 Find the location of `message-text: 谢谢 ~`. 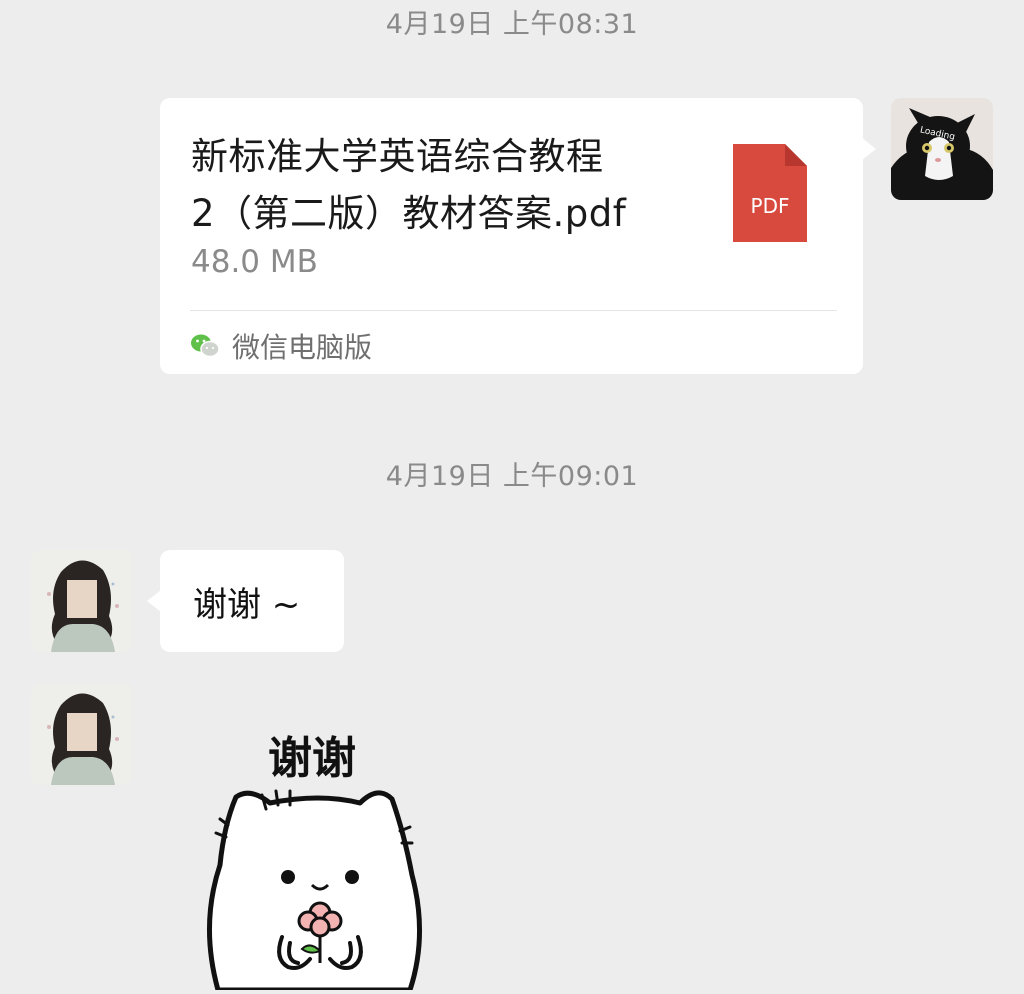

message-text: 谢谢 ~ is located at coordinates (247, 604).